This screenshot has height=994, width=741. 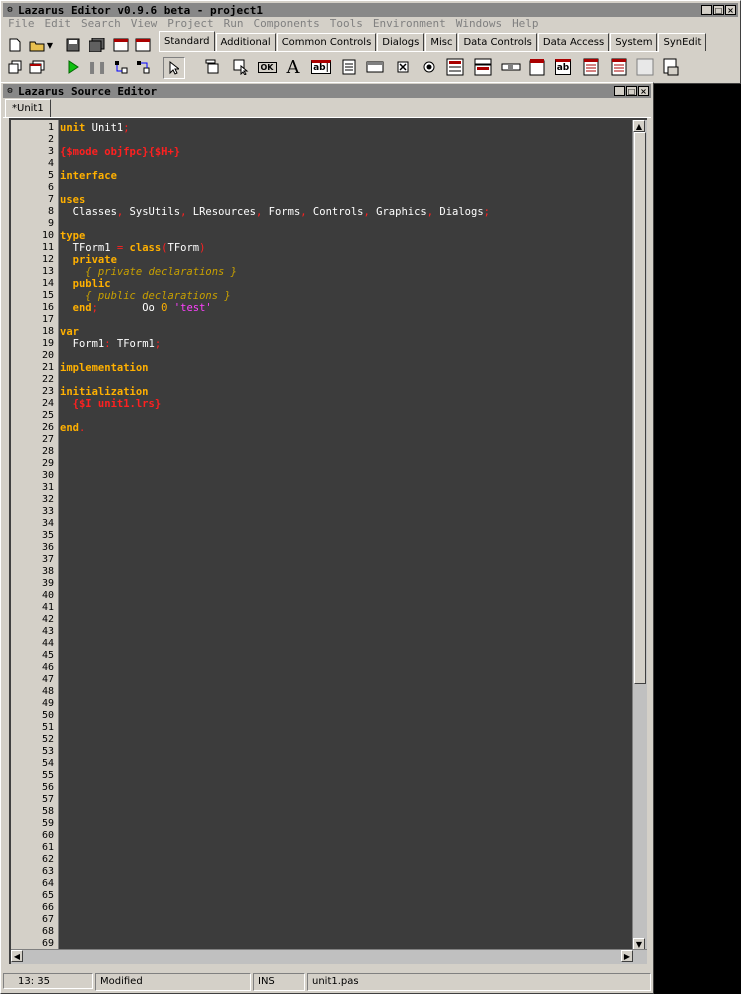 I want to click on tab-dialogs: Dialogs, so click(x=401, y=42).